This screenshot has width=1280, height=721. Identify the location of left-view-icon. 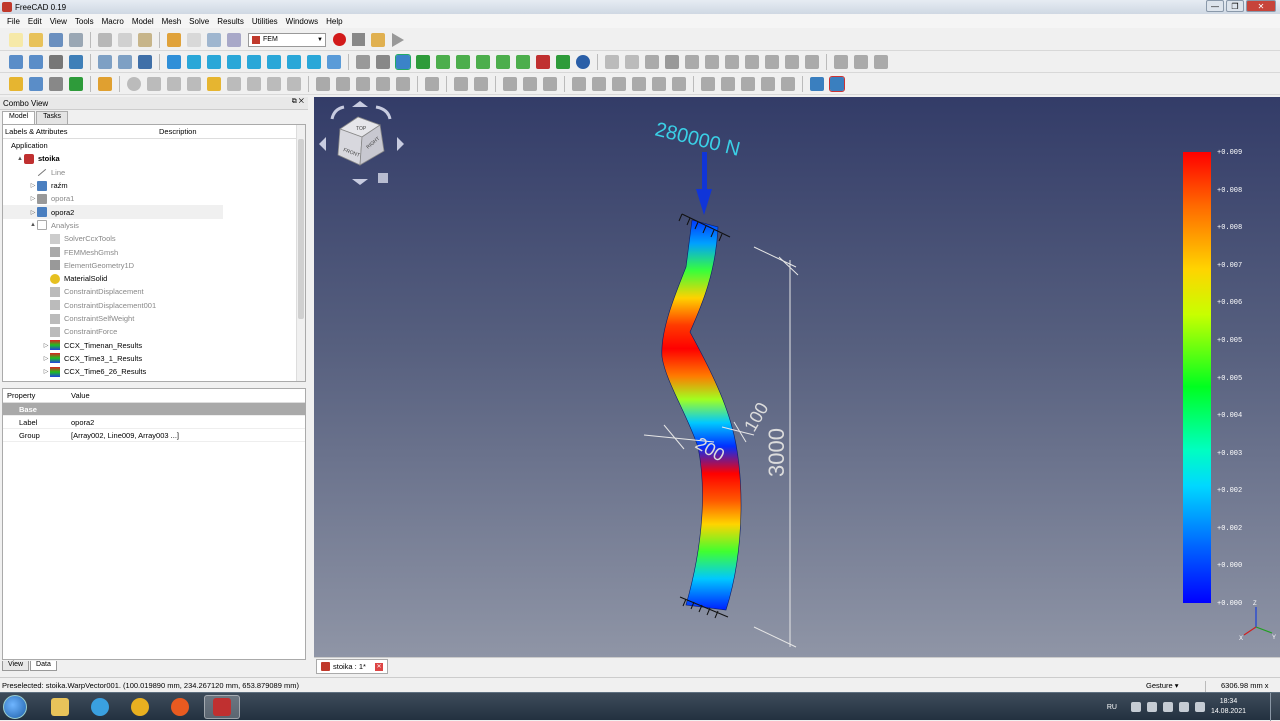
(314, 61).